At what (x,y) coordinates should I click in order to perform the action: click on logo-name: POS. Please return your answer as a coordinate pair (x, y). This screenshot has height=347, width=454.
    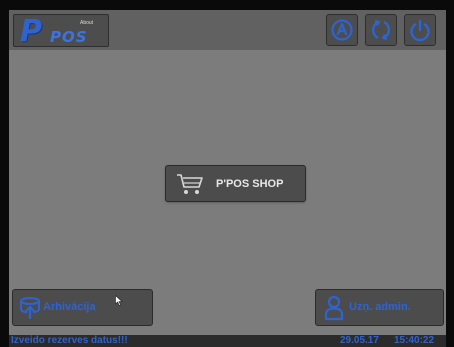
    Looking at the image, I should click on (69, 37).